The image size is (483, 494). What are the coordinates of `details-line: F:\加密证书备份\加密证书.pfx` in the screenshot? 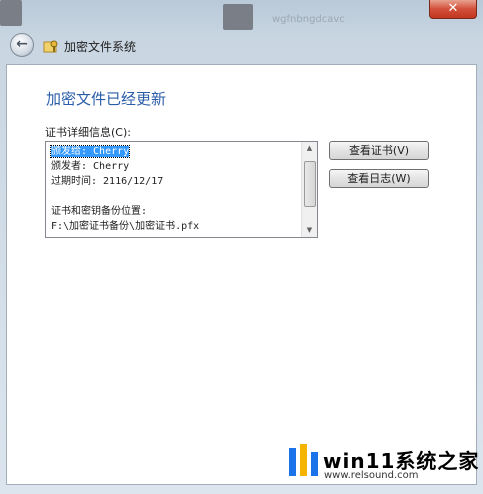 It's located at (125, 226).